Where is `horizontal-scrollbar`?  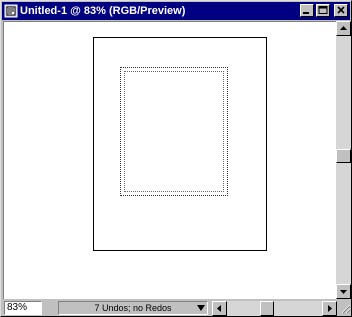
horizontal-scrollbar is located at coordinates (274, 308).